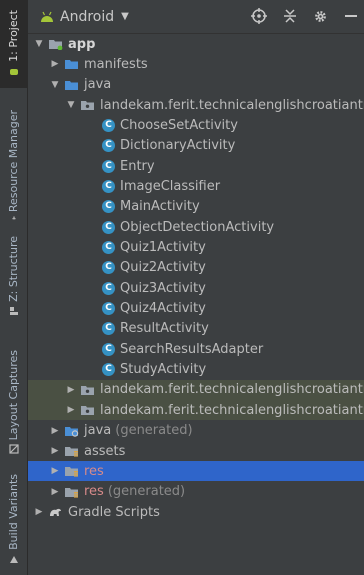 The width and height of the screenshot is (364, 575). I want to click on tree-row-label: assets, so click(105, 451).